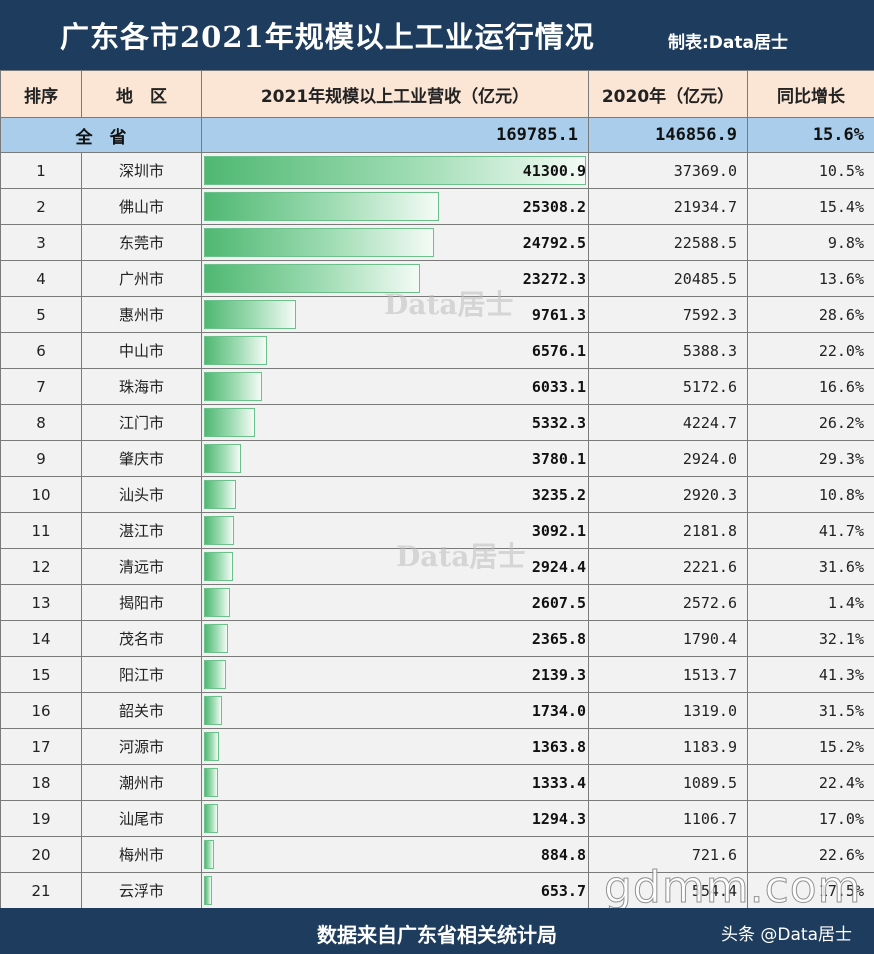 This screenshot has width=874, height=954. Describe the element at coordinates (810, 422) in the screenshot. I see `growth-cell: 26.2%` at that location.